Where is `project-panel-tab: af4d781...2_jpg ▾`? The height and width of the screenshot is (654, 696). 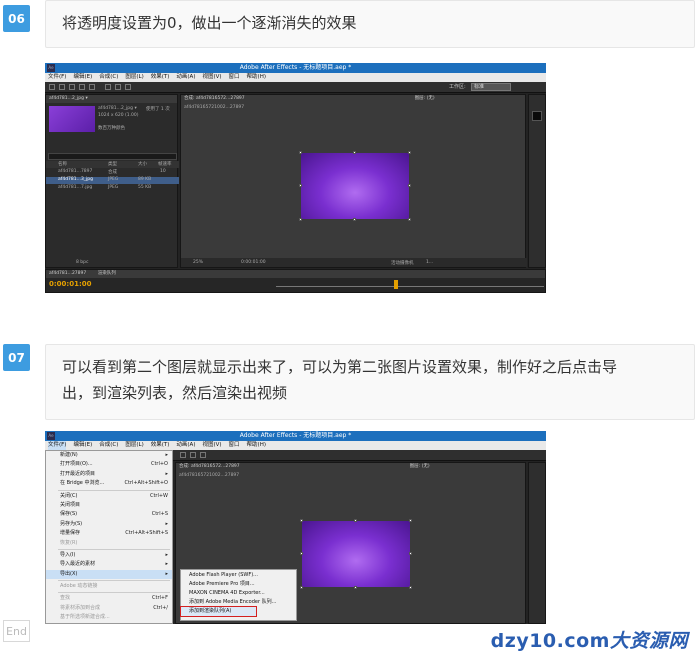 project-panel-tab: af4d781...2_jpg ▾ is located at coordinates (111, 99).